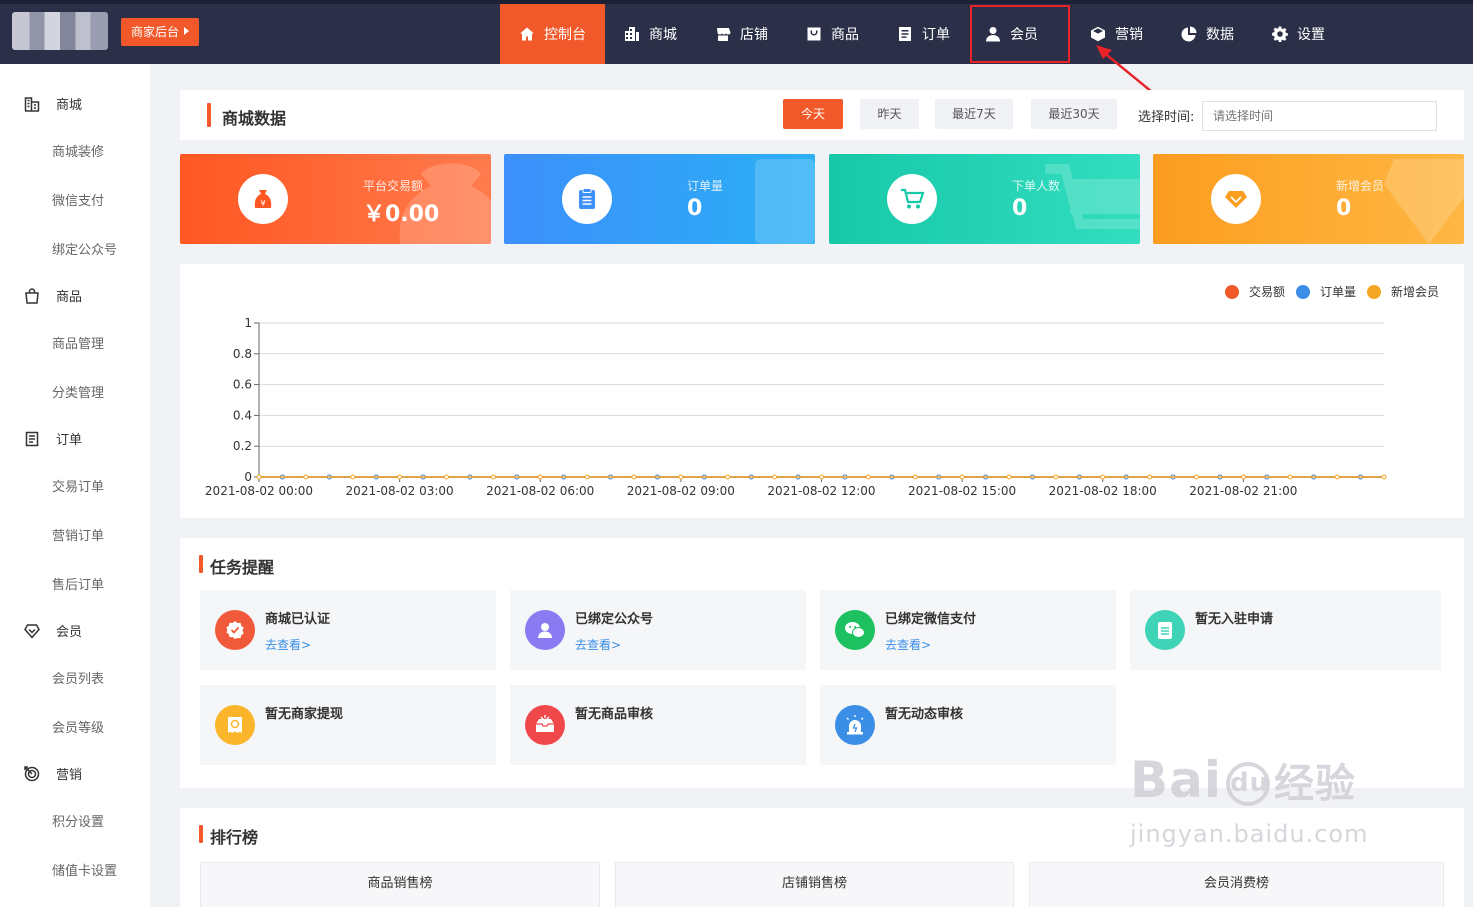 The height and width of the screenshot is (907, 1473). I want to click on range-30days-button: 最近30天, so click(1074, 114).